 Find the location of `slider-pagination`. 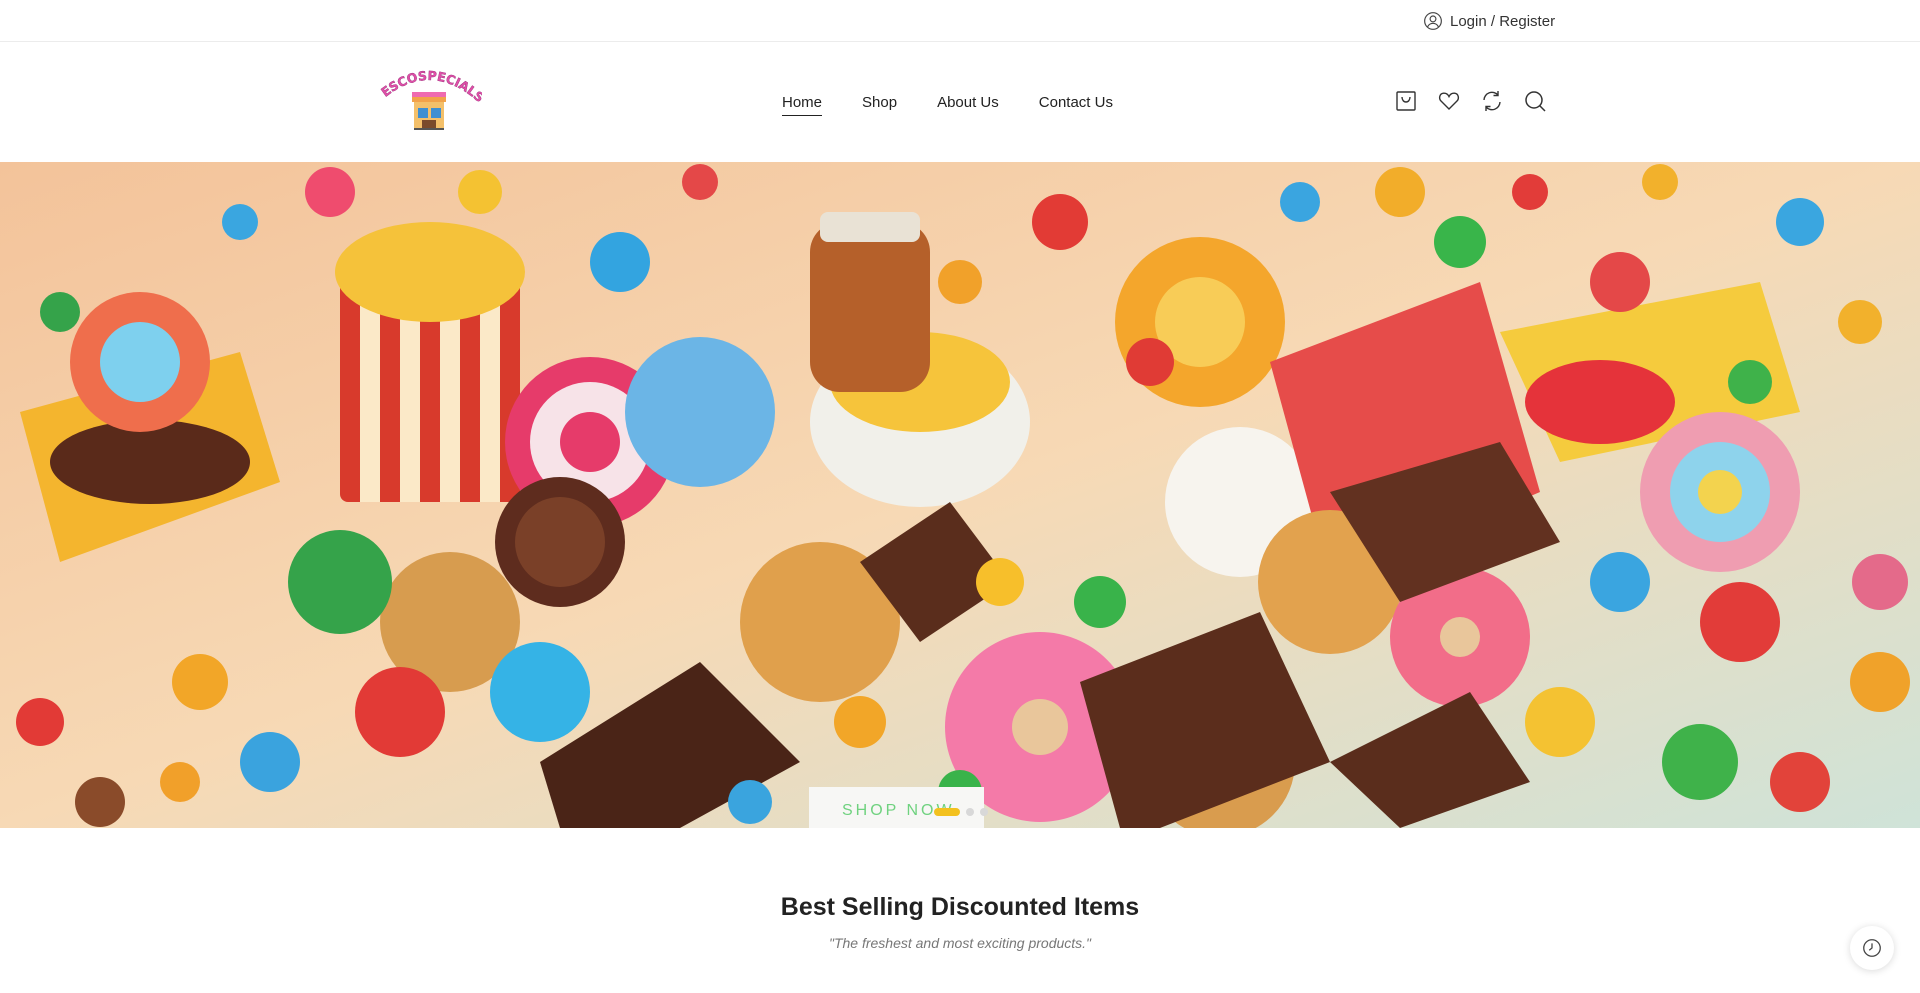

slider-pagination is located at coordinates (961, 812).